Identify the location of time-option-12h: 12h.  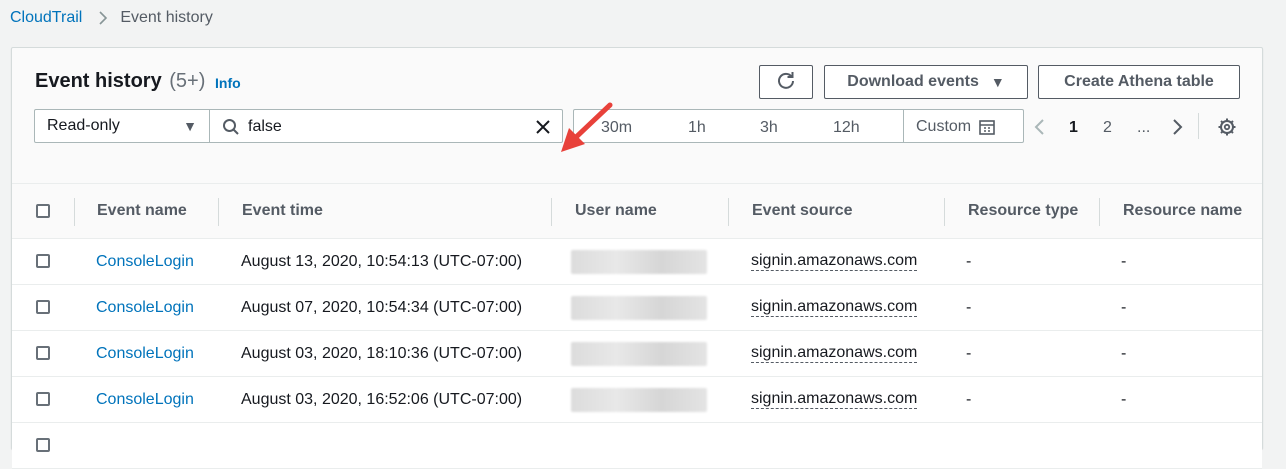
(846, 128).